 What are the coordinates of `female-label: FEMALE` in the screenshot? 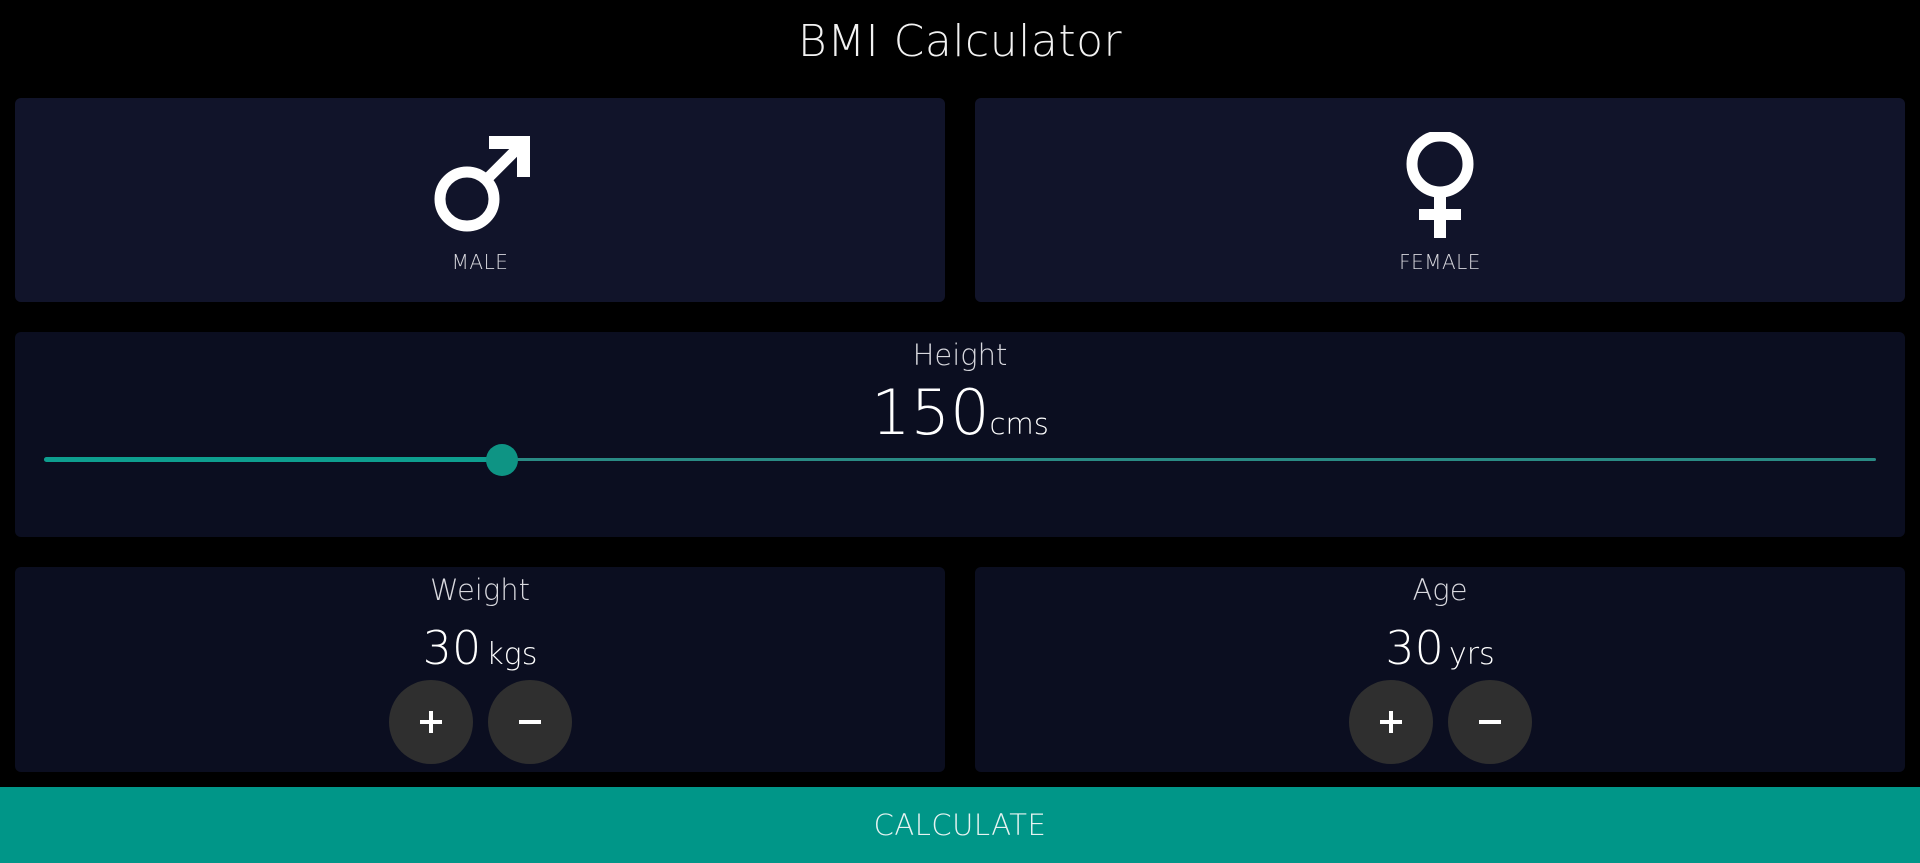 It's located at (1440, 262).